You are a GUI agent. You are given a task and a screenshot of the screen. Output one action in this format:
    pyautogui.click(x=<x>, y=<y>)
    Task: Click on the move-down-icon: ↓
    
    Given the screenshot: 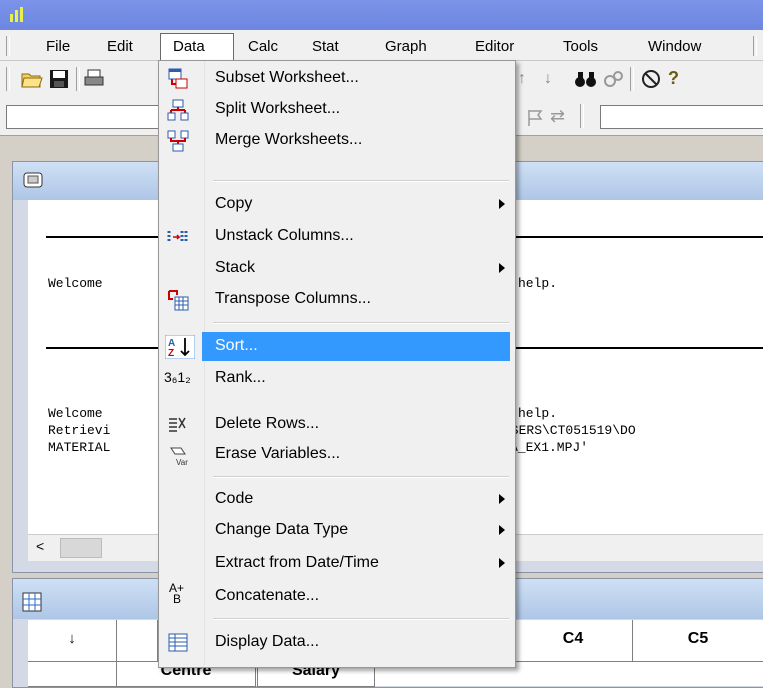 What is the action you would take?
    pyautogui.click(x=548, y=79)
    